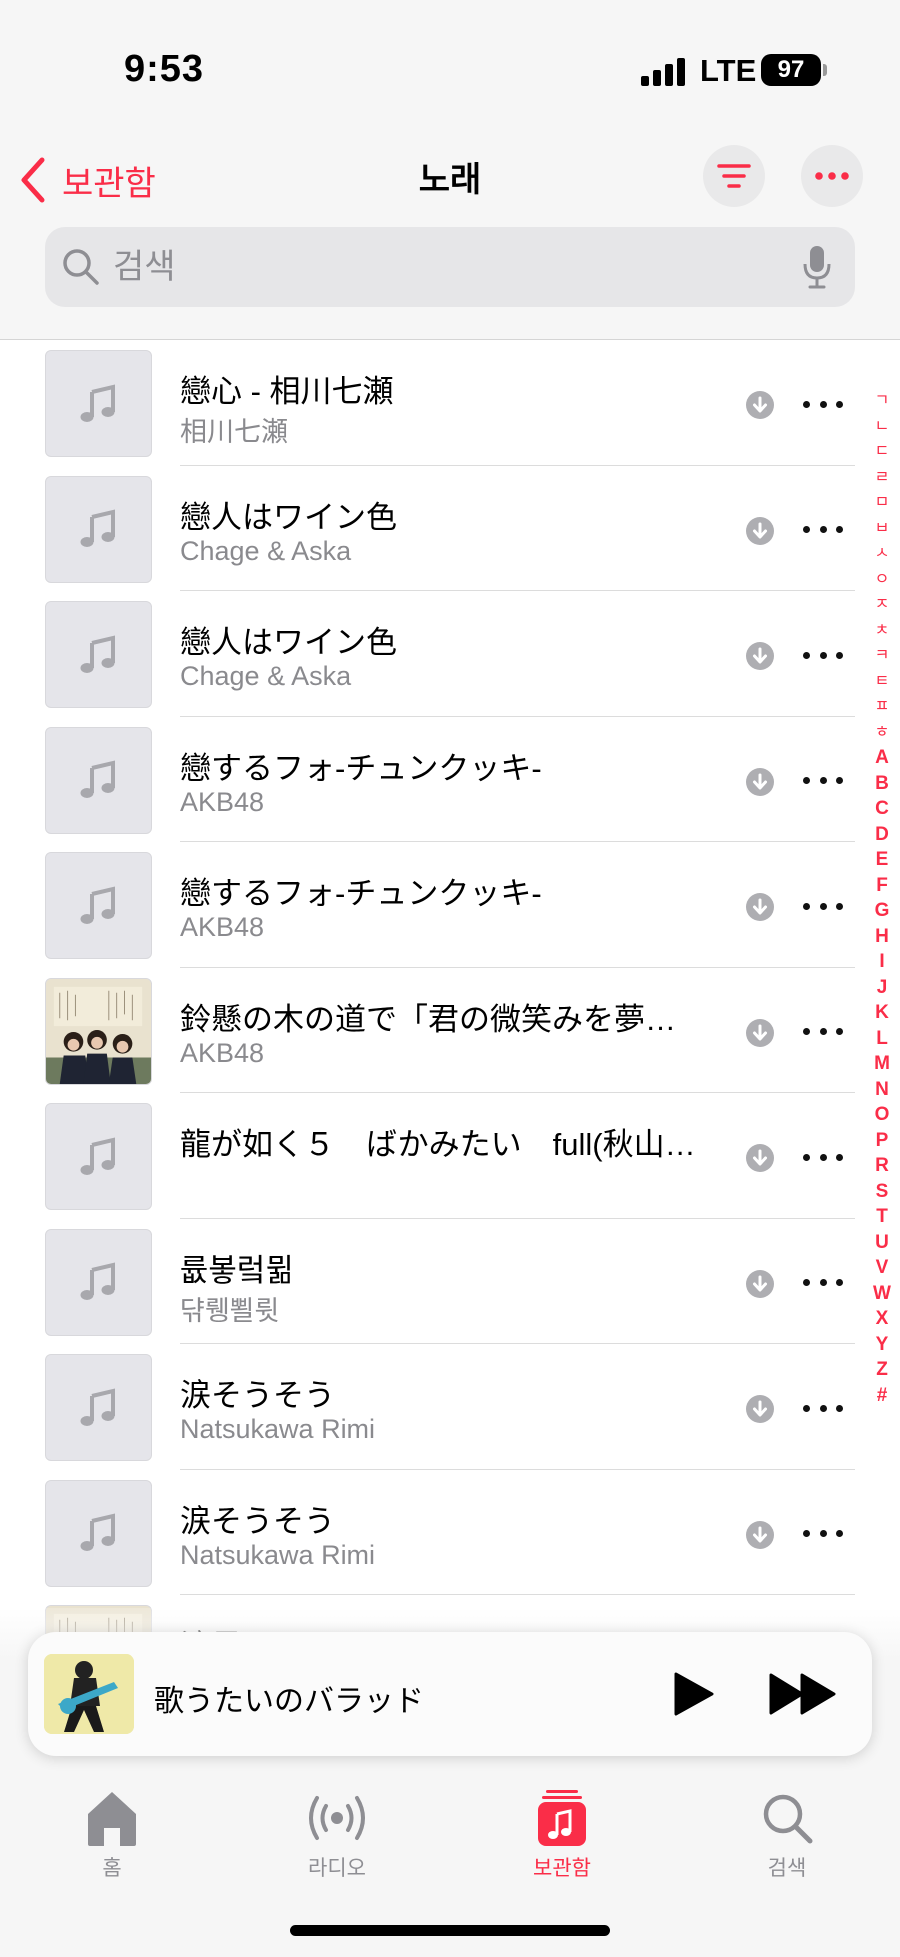  Describe the element at coordinates (882, 1192) in the screenshot. I see `index-letter: S` at that location.